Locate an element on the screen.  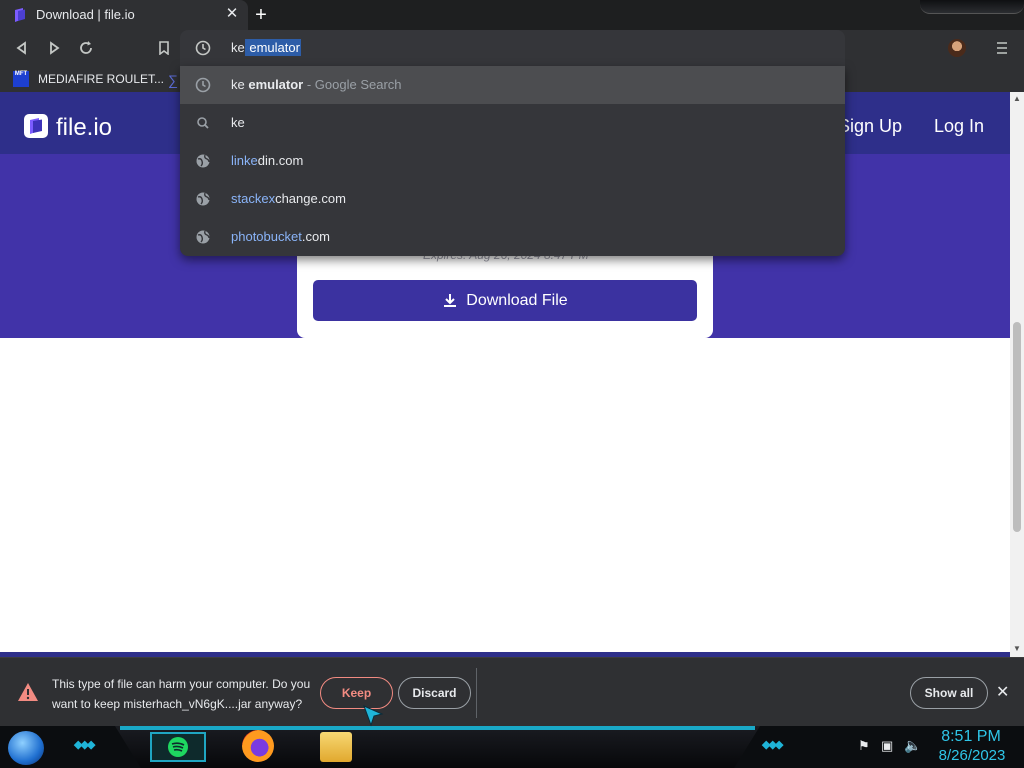
address-autocomplete-selection: emulator is located at coordinates (272, 47).